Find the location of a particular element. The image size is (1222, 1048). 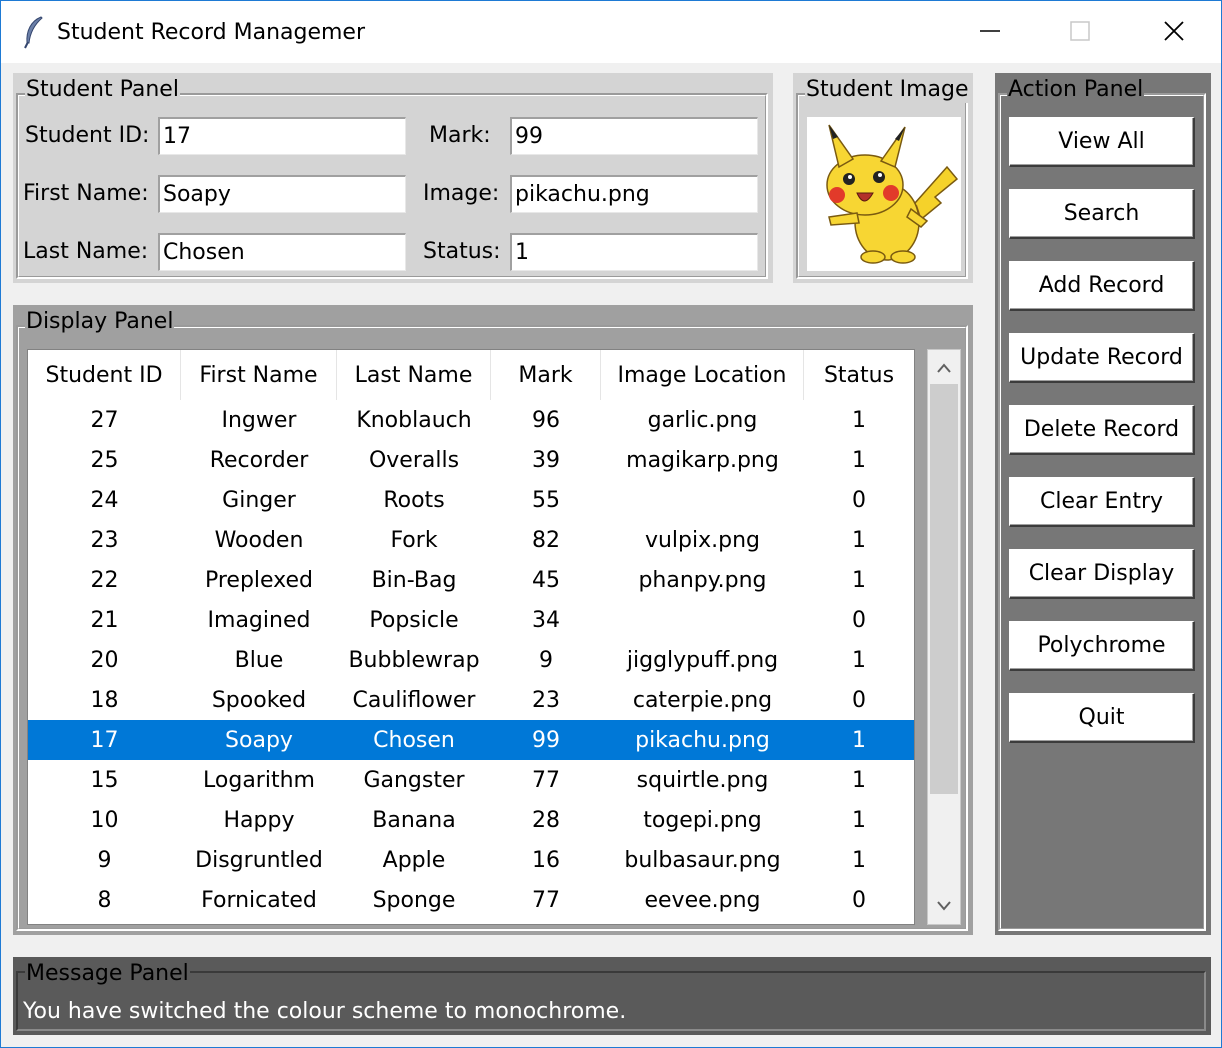

table-cell: Bubblewrap is located at coordinates (414, 660).